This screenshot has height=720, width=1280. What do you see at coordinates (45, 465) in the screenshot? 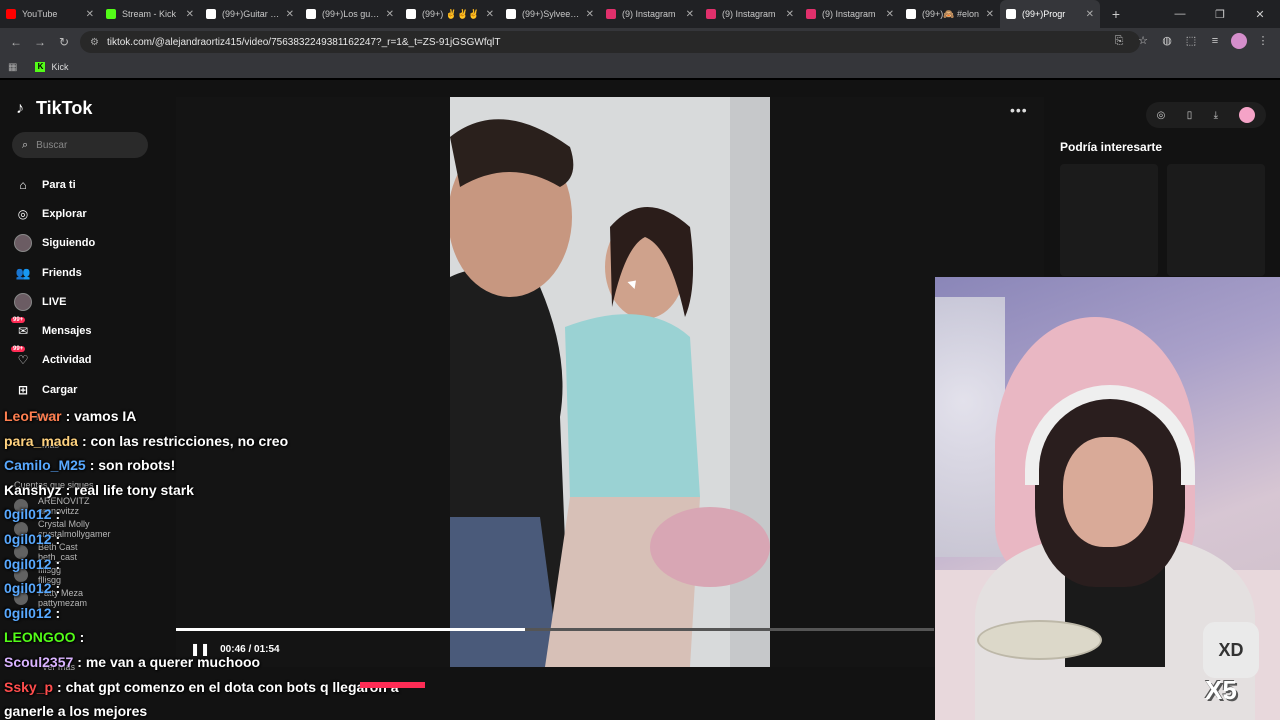
I see `chat-username: Camilo_M25` at bounding box center [45, 465].